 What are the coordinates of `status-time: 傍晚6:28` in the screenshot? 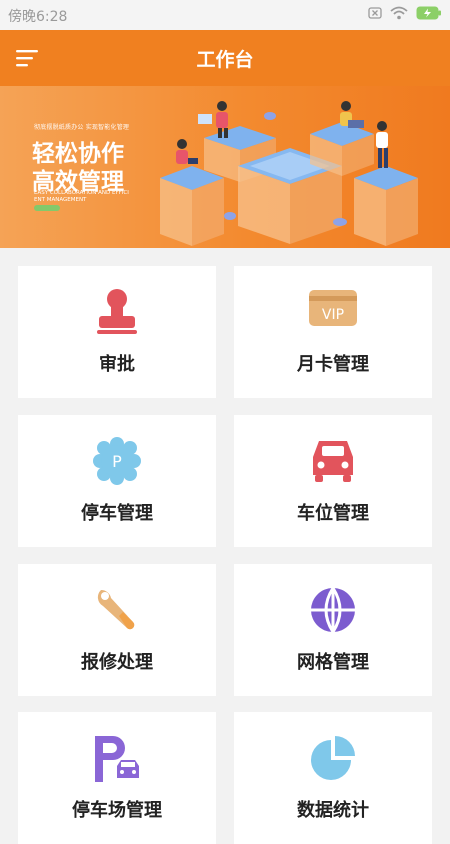 It's located at (38, 17).